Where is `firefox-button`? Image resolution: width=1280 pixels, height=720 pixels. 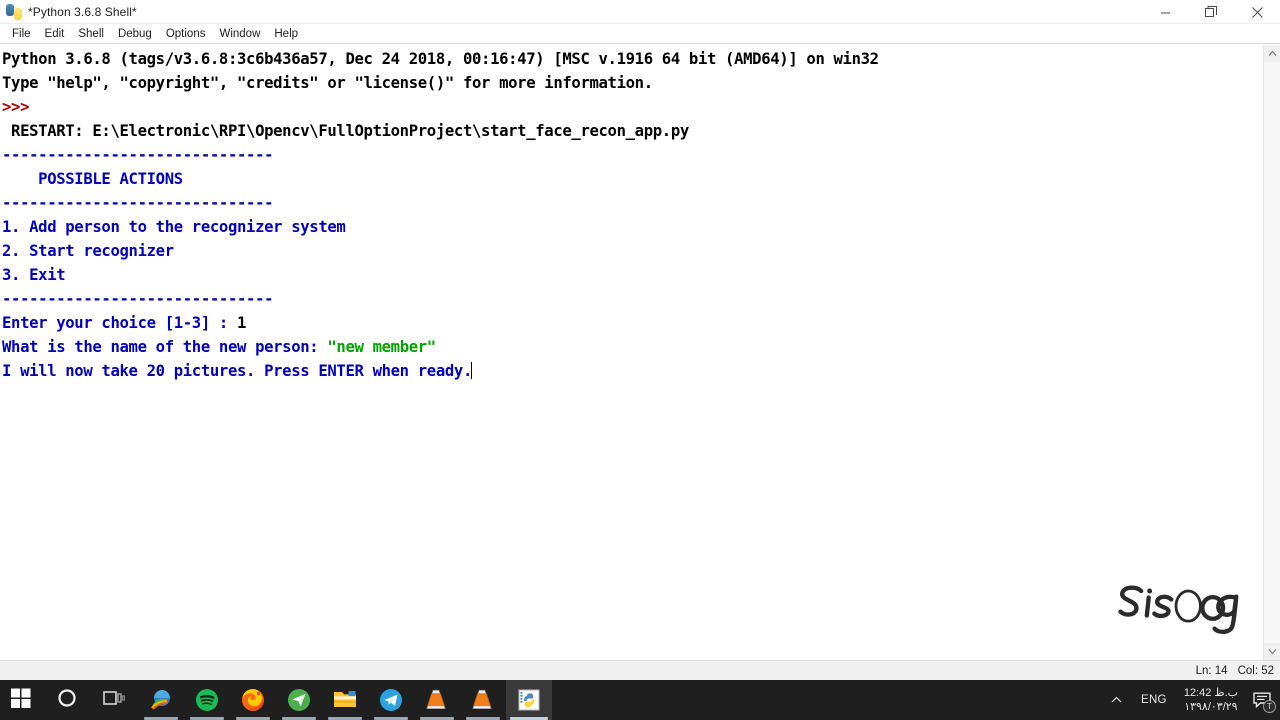 firefox-button is located at coordinates (253, 700).